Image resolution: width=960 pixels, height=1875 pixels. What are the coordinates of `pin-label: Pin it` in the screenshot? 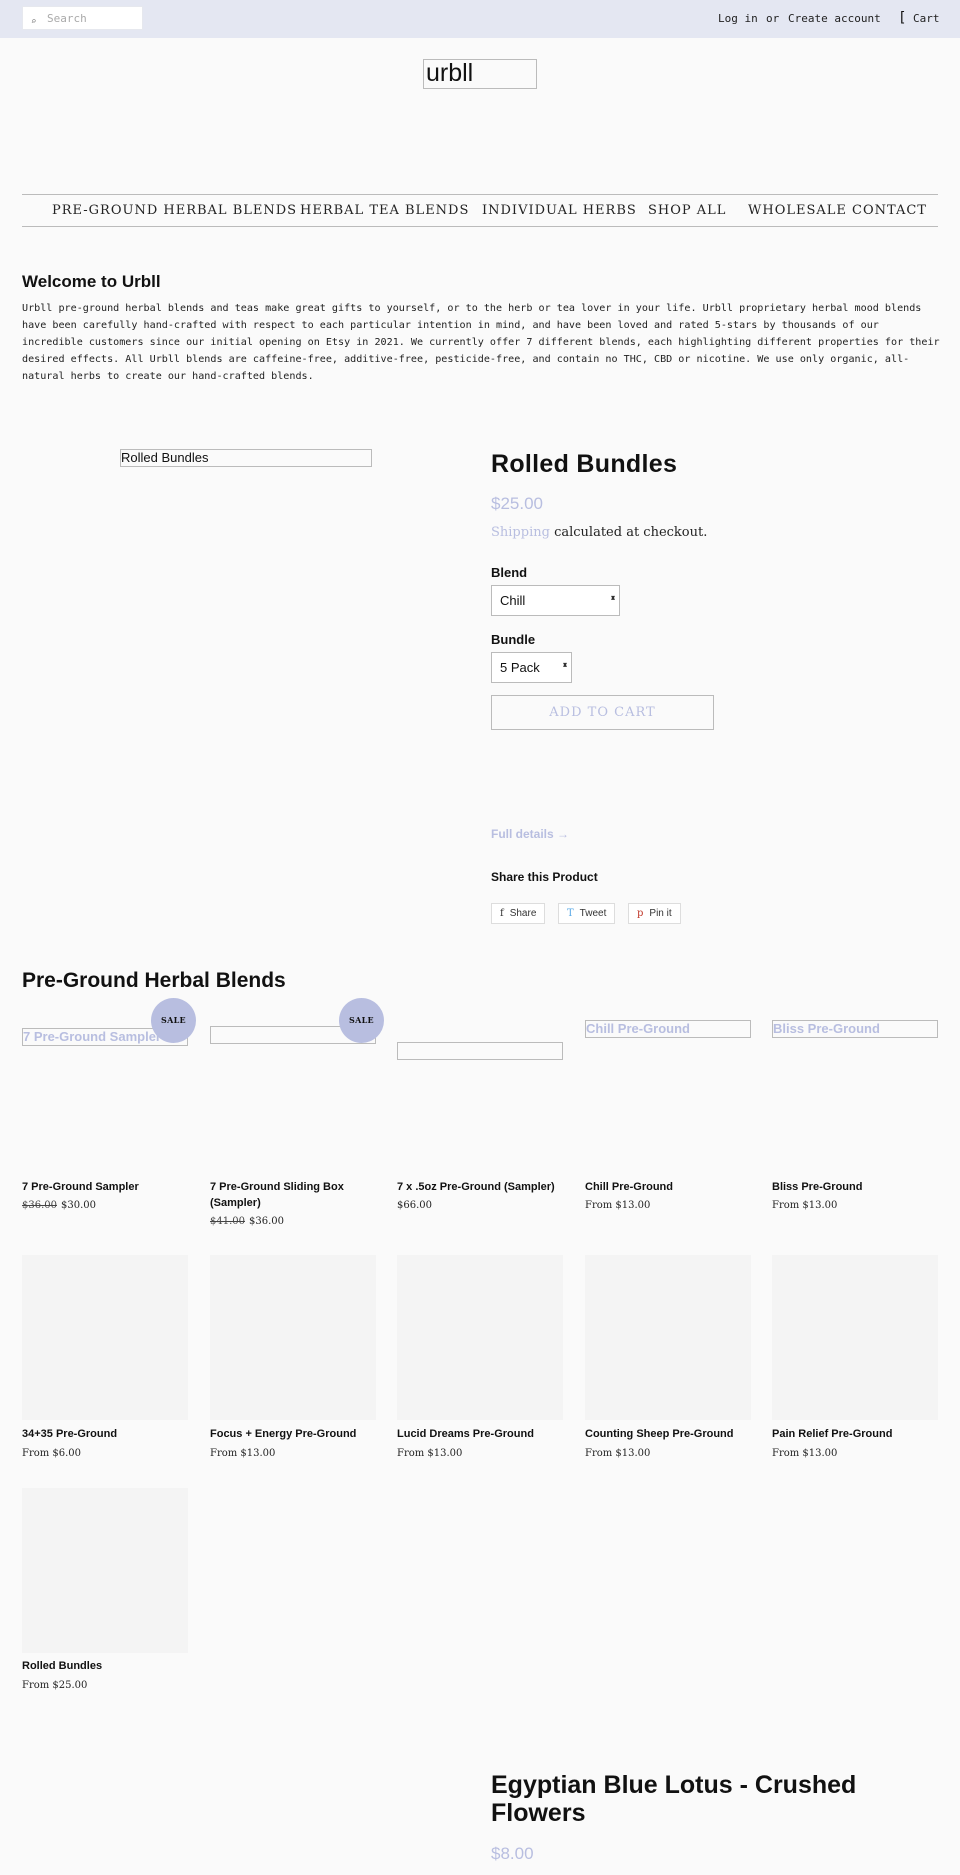 It's located at (660, 913).